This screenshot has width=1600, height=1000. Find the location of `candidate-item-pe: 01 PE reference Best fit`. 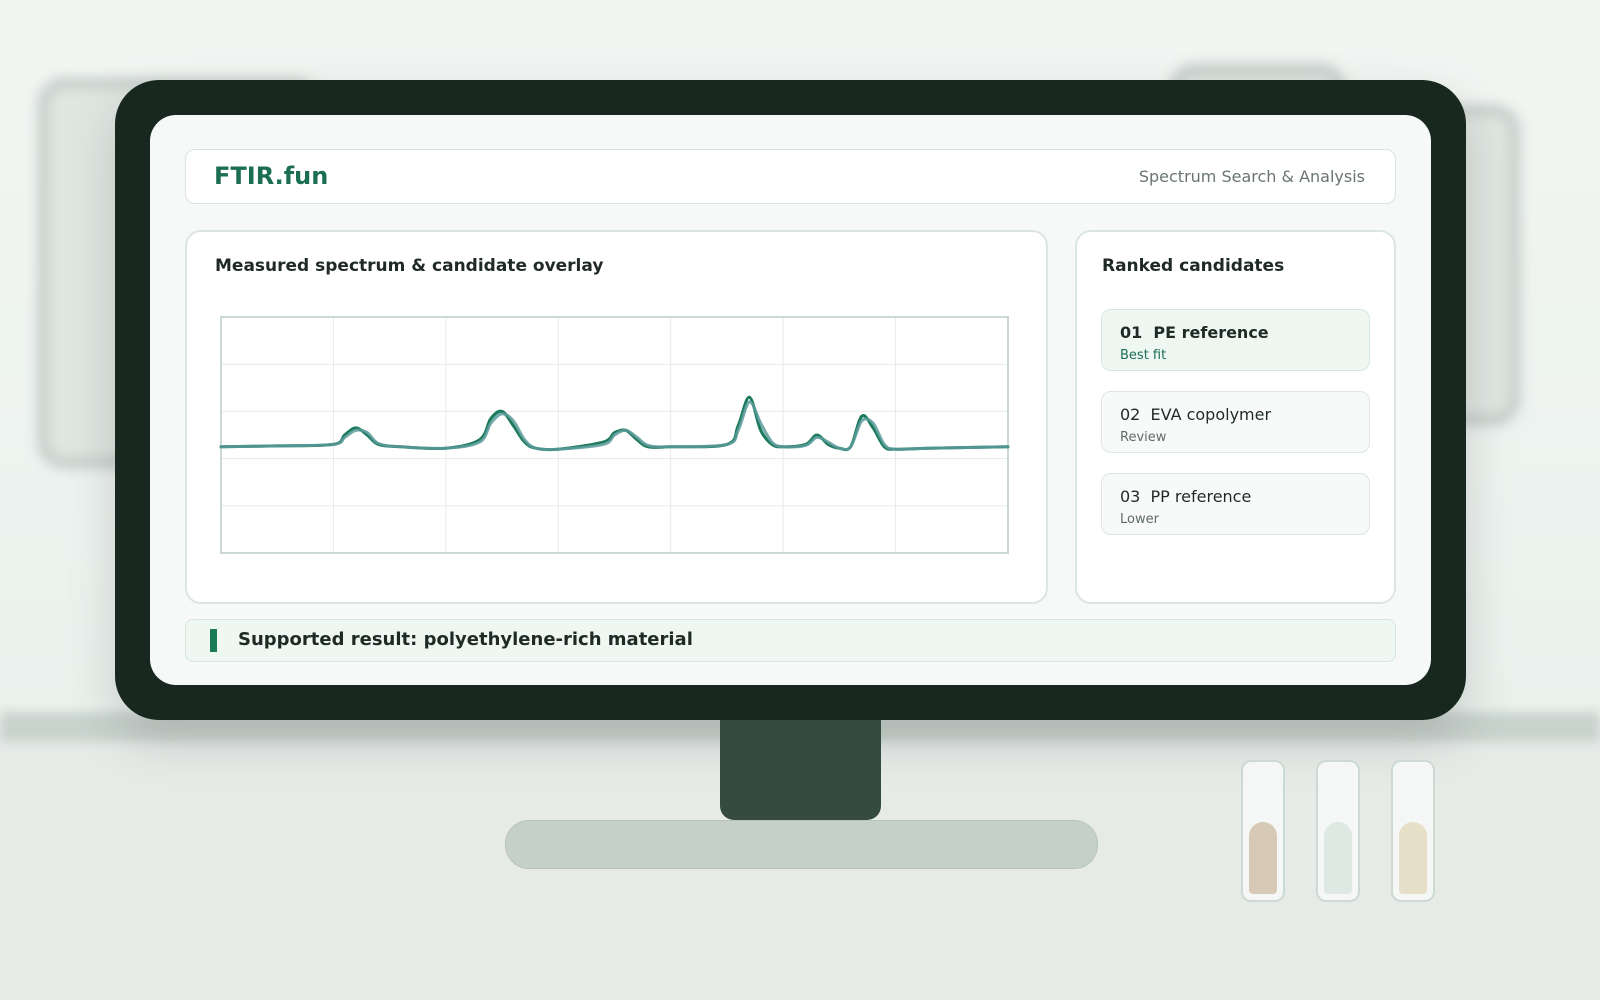

candidate-item-pe: 01 PE reference Best fit is located at coordinates (1235, 340).